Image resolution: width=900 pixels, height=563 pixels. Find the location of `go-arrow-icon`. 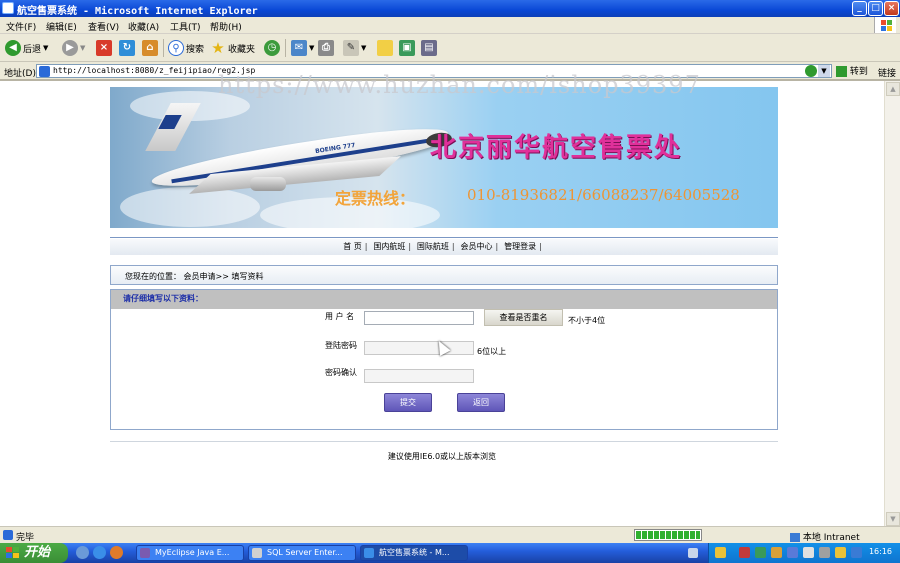

go-arrow-icon is located at coordinates (841, 71).